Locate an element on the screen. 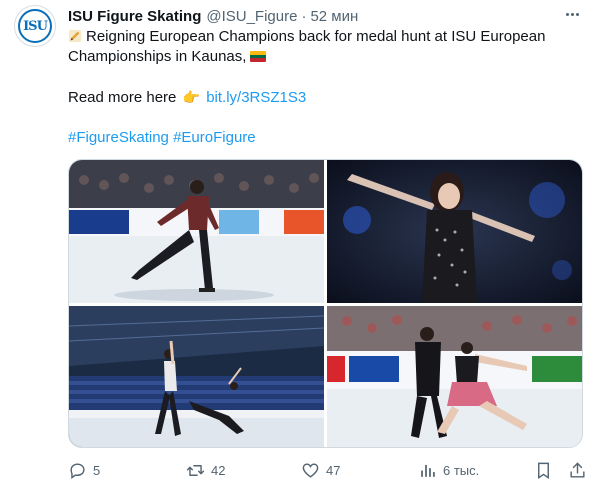  photo-male-skater is located at coordinates (196, 231).